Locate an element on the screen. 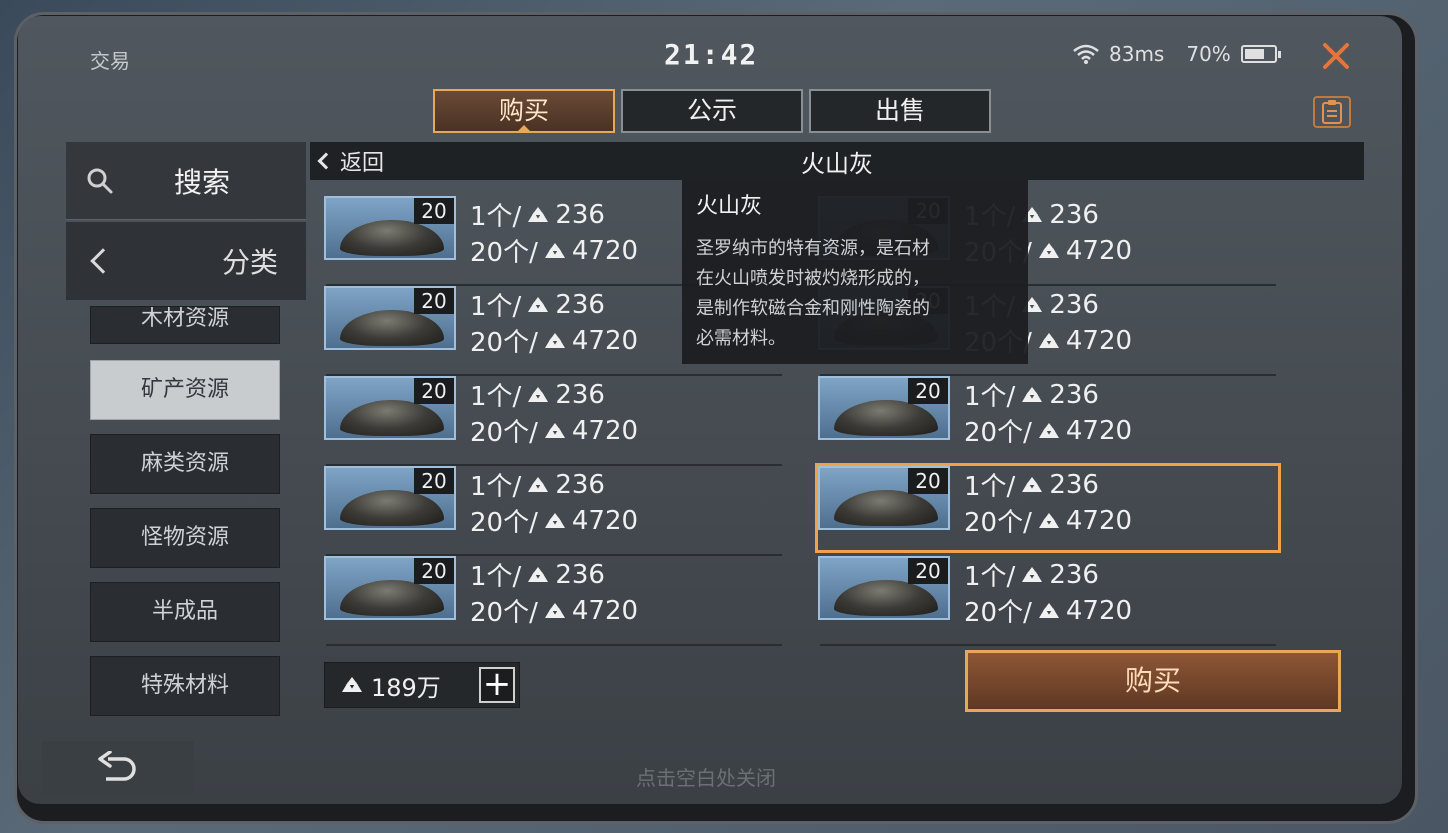 Image resolution: width=1448 pixels, height=833 pixels. back-link: 返回 is located at coordinates (351, 161).